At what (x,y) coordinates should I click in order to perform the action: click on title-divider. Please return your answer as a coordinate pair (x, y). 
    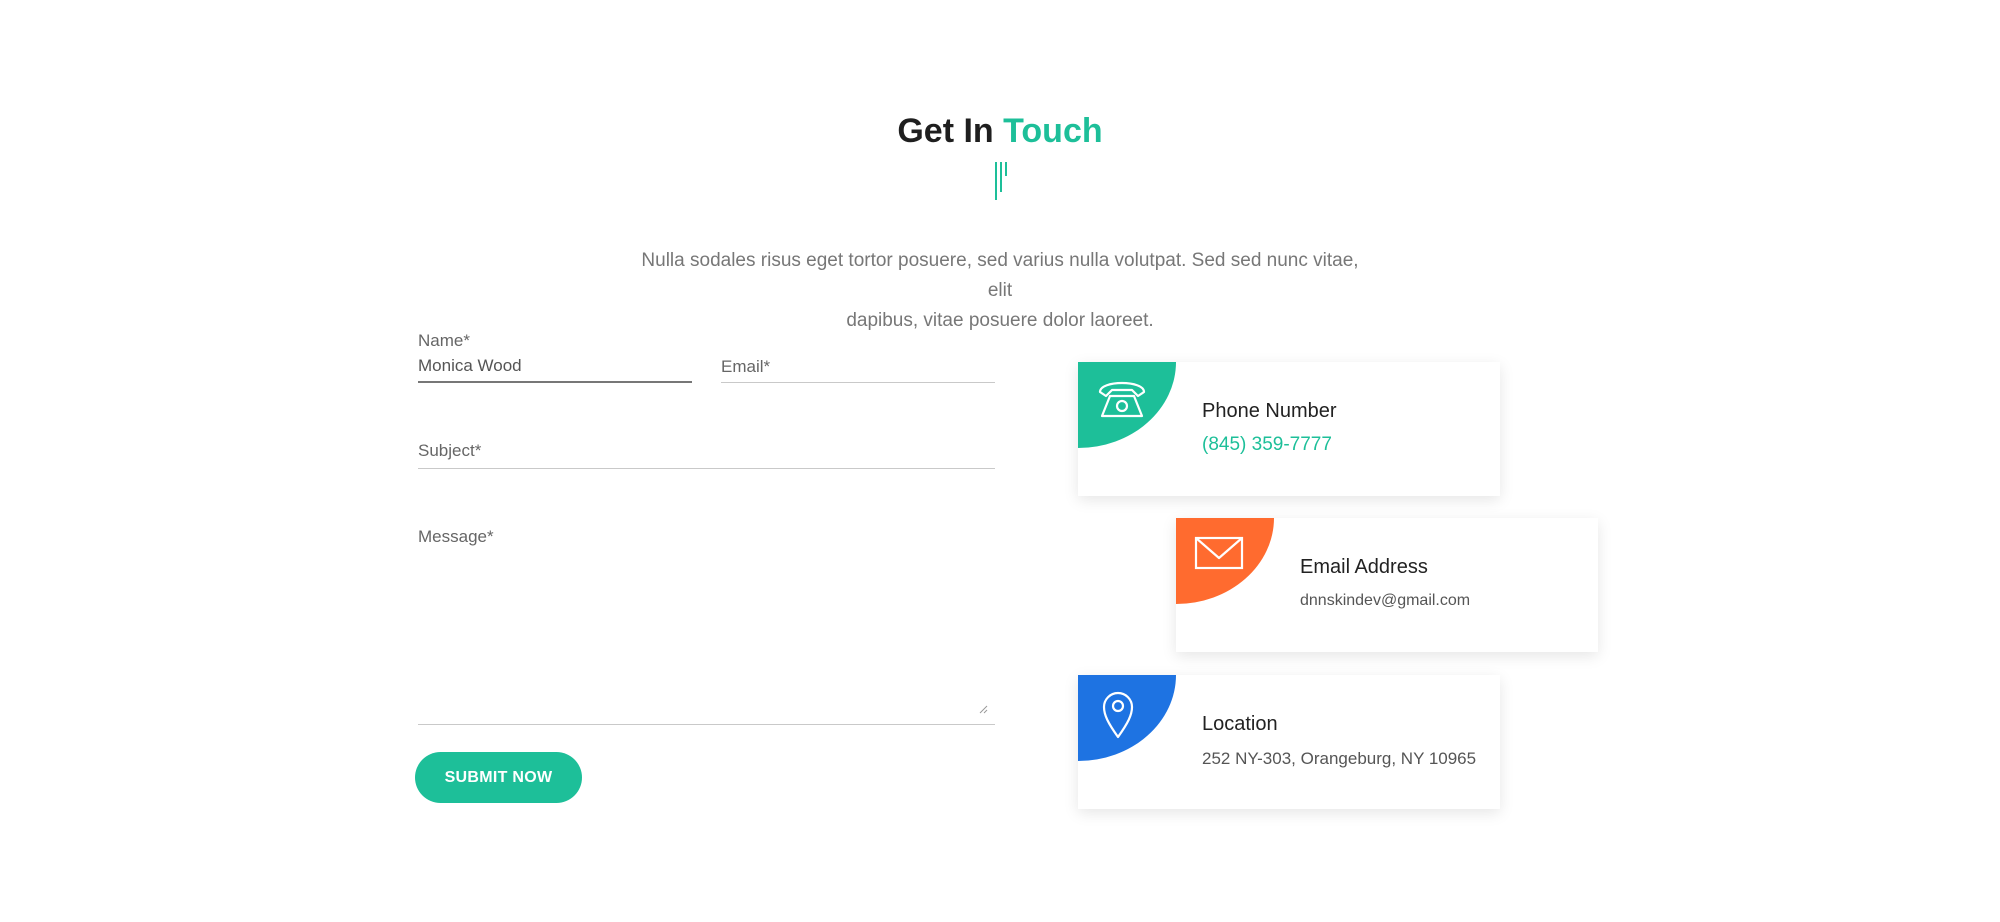
    Looking at the image, I should click on (1003, 182).